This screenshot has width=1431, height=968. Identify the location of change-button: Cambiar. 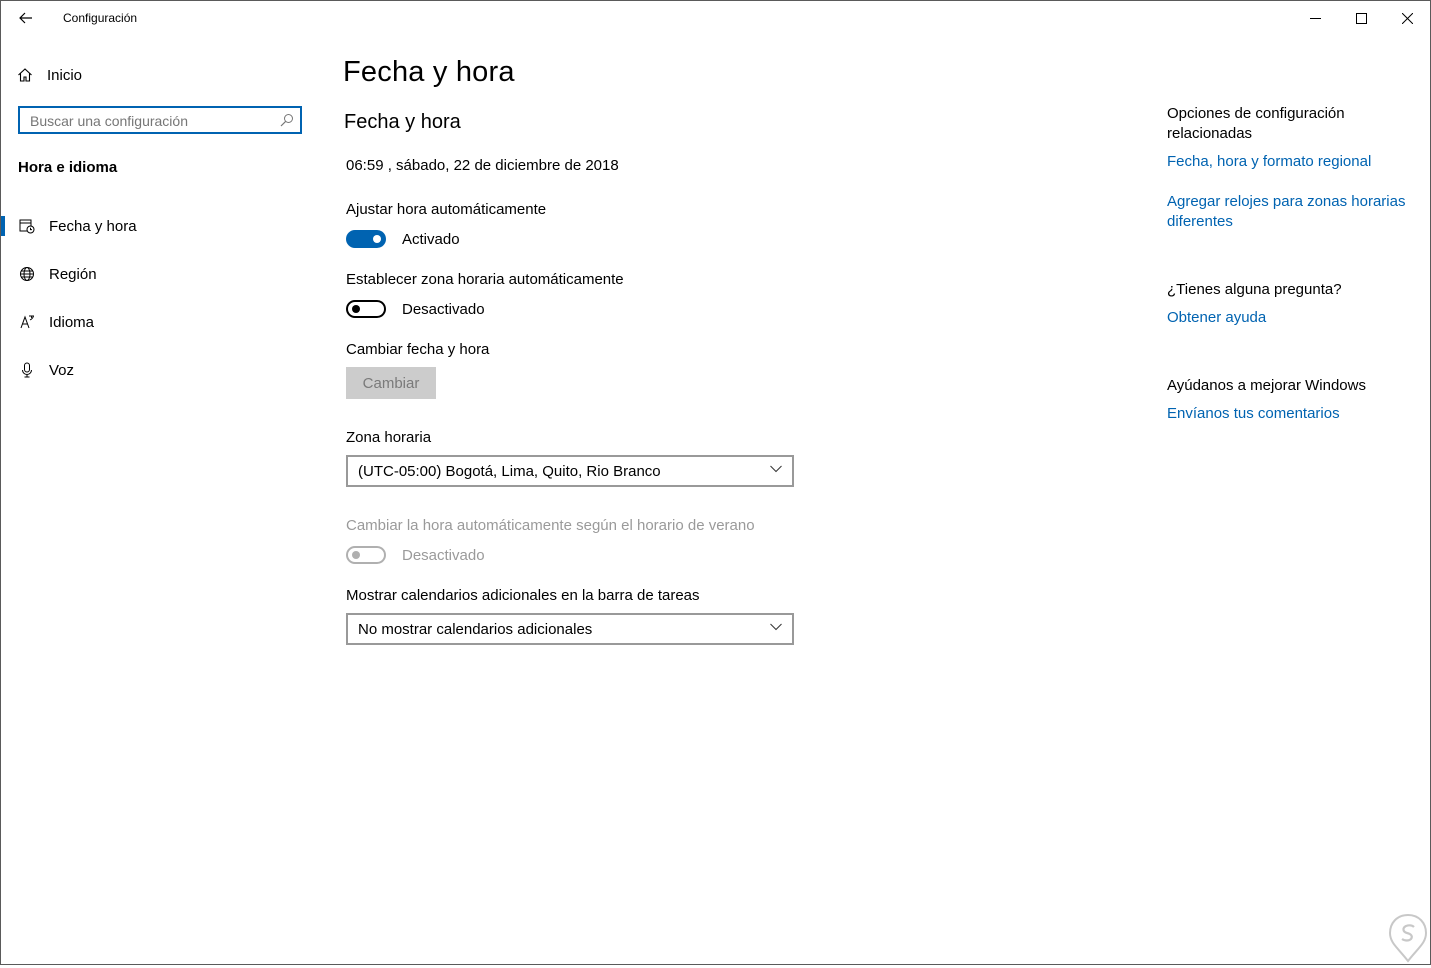
(391, 383).